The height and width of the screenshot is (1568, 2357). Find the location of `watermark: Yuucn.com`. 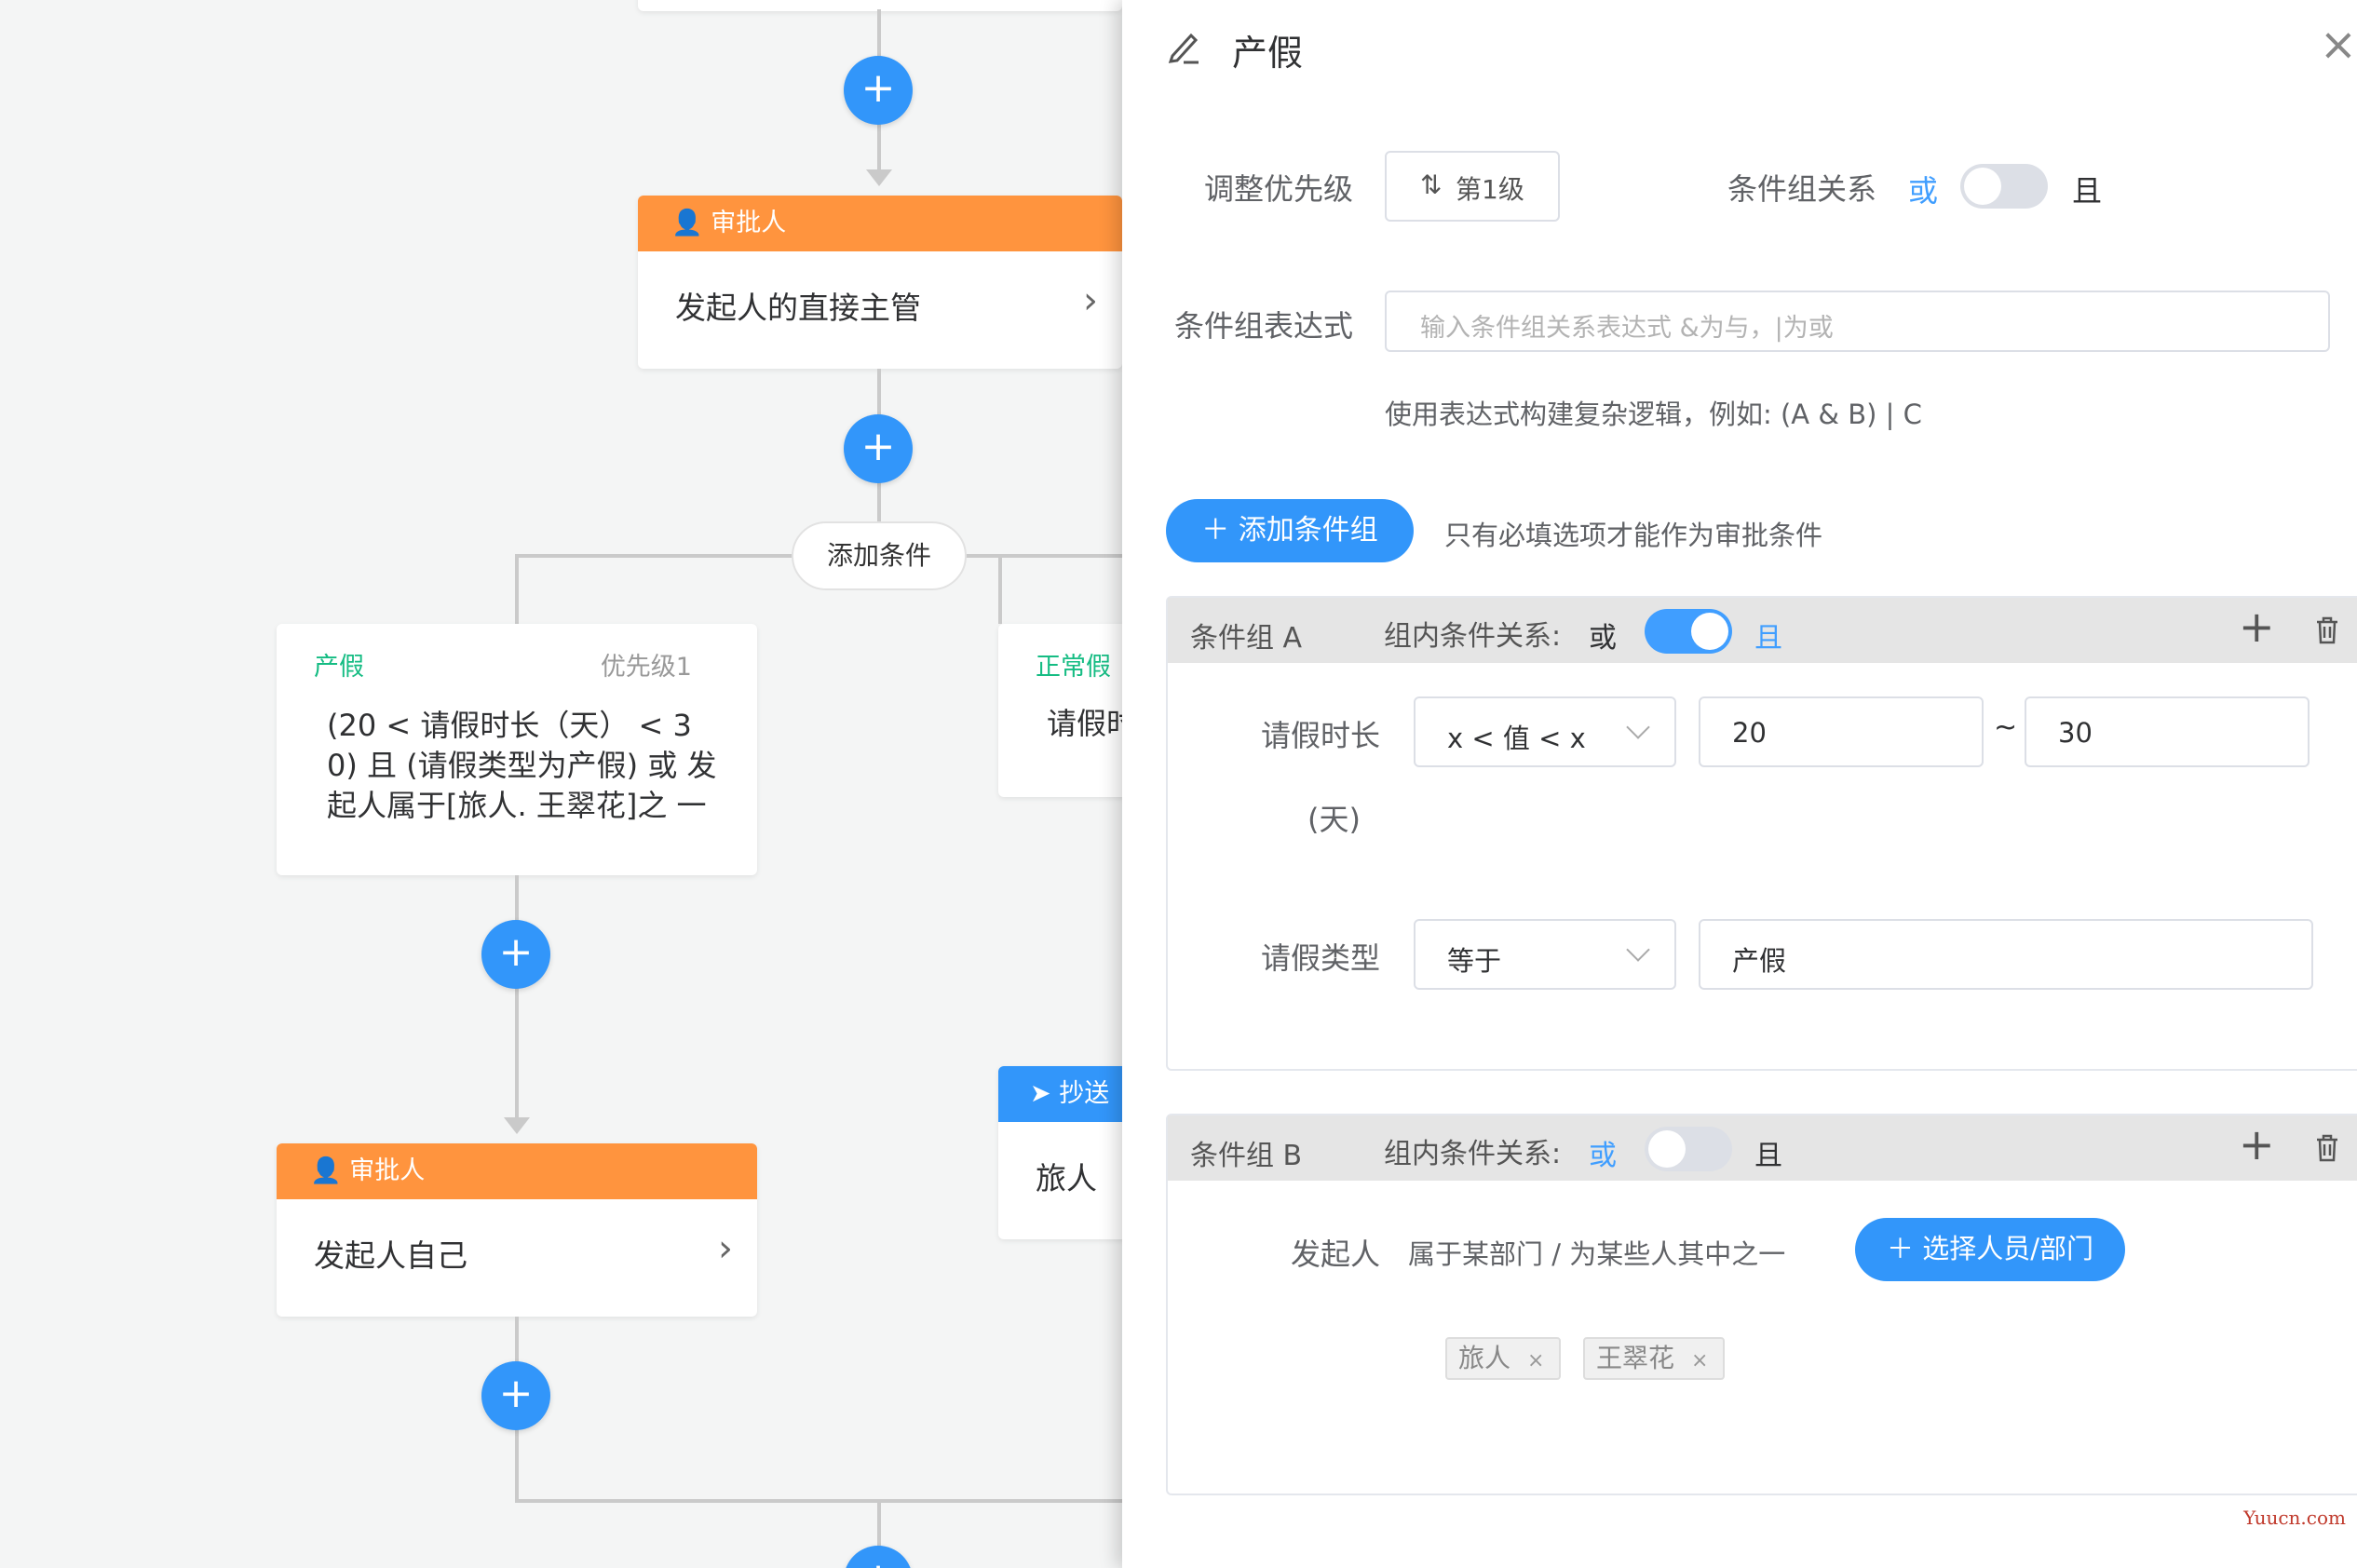

watermark: Yuucn.com is located at coordinates (2294, 1518).